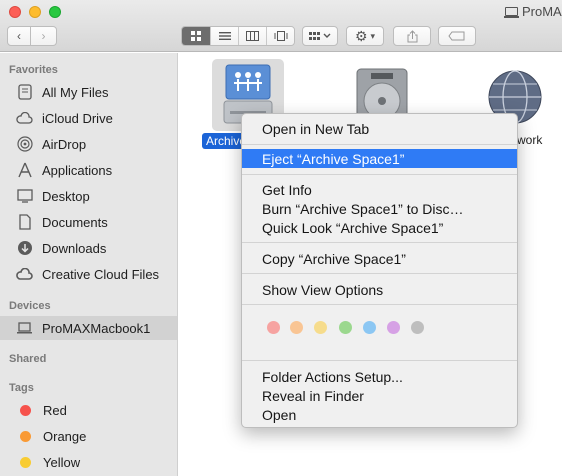  I want to click on documents-icon, so click(24, 222).